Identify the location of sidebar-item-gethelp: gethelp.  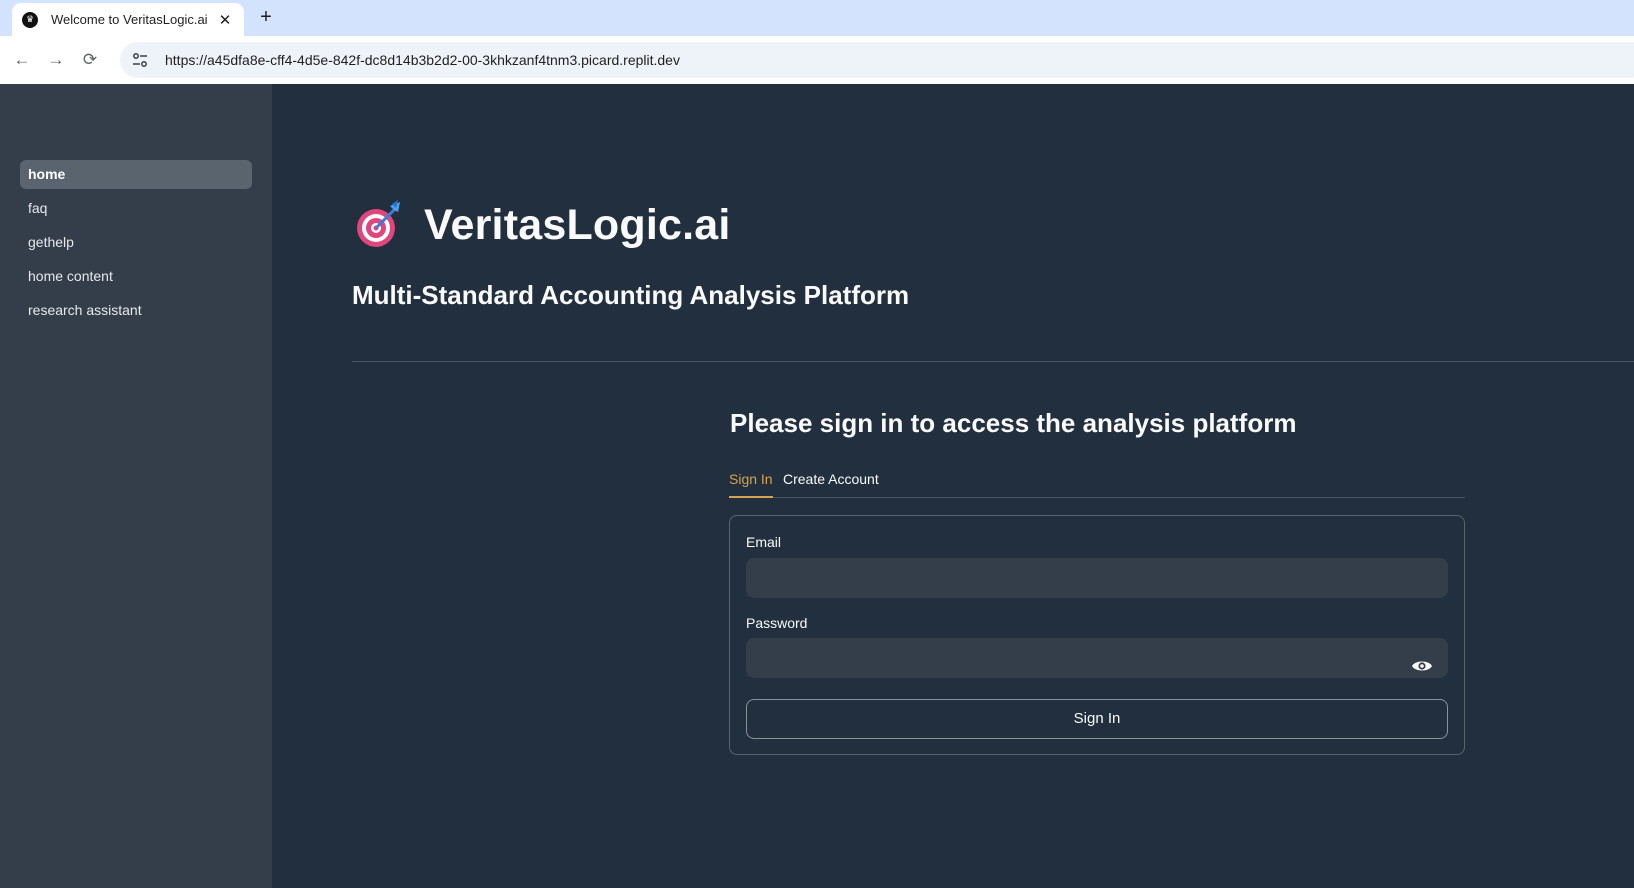
(136, 242).